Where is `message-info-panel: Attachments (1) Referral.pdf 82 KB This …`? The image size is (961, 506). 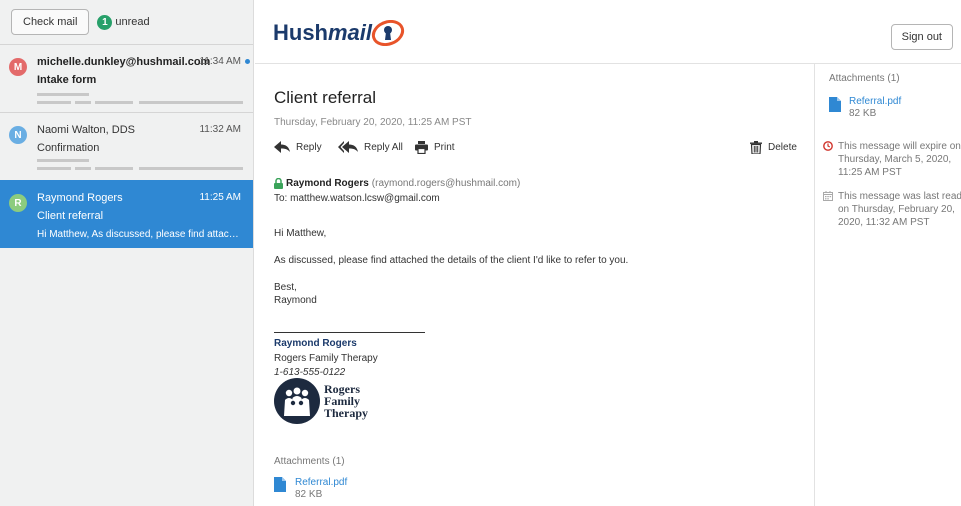
message-info-panel: Attachments (1) Referral.pdf 82 KB This … is located at coordinates (887, 285).